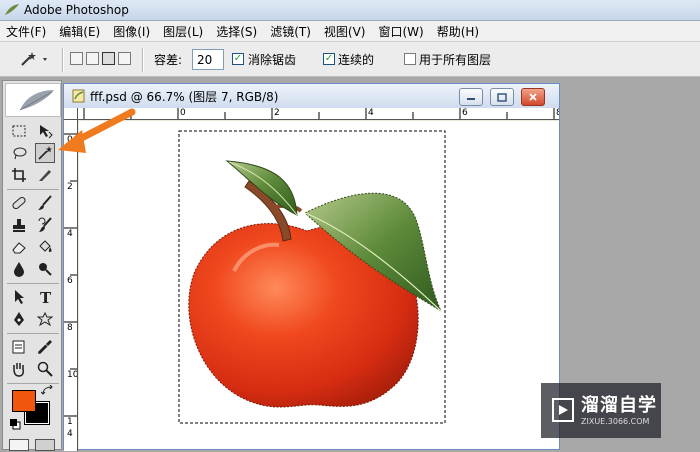 Image resolution: width=700 pixels, height=452 pixels. I want to click on dodge-tool, so click(45, 269).